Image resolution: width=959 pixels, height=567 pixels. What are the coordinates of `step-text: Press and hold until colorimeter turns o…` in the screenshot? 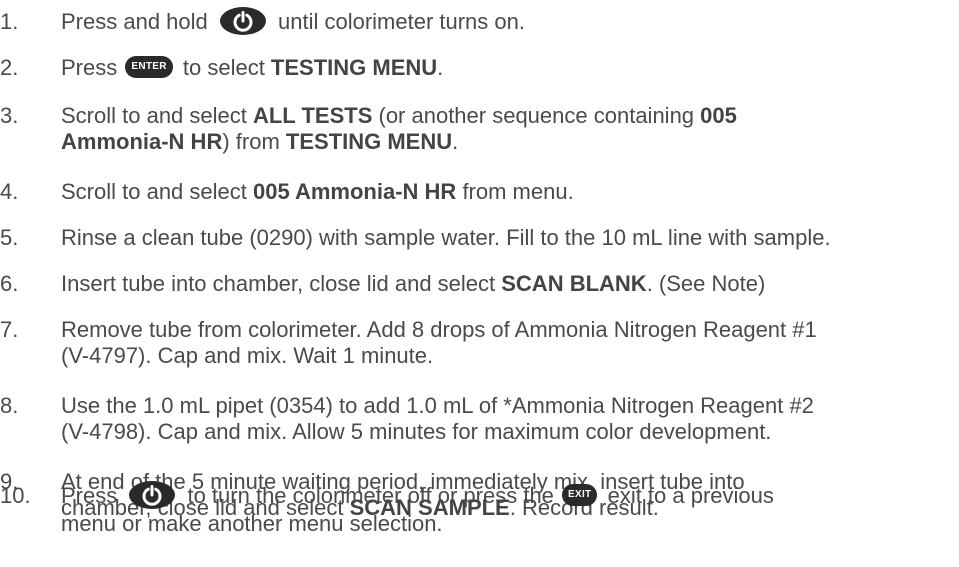 It's located at (510, 22).